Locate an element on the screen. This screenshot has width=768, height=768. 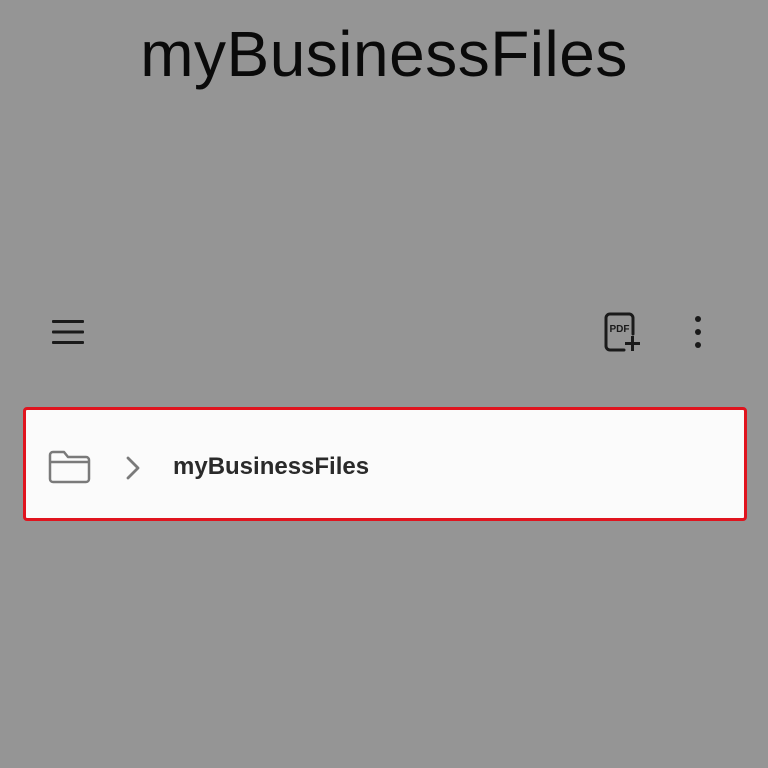
more-vertical-icon is located at coordinates (698, 332).